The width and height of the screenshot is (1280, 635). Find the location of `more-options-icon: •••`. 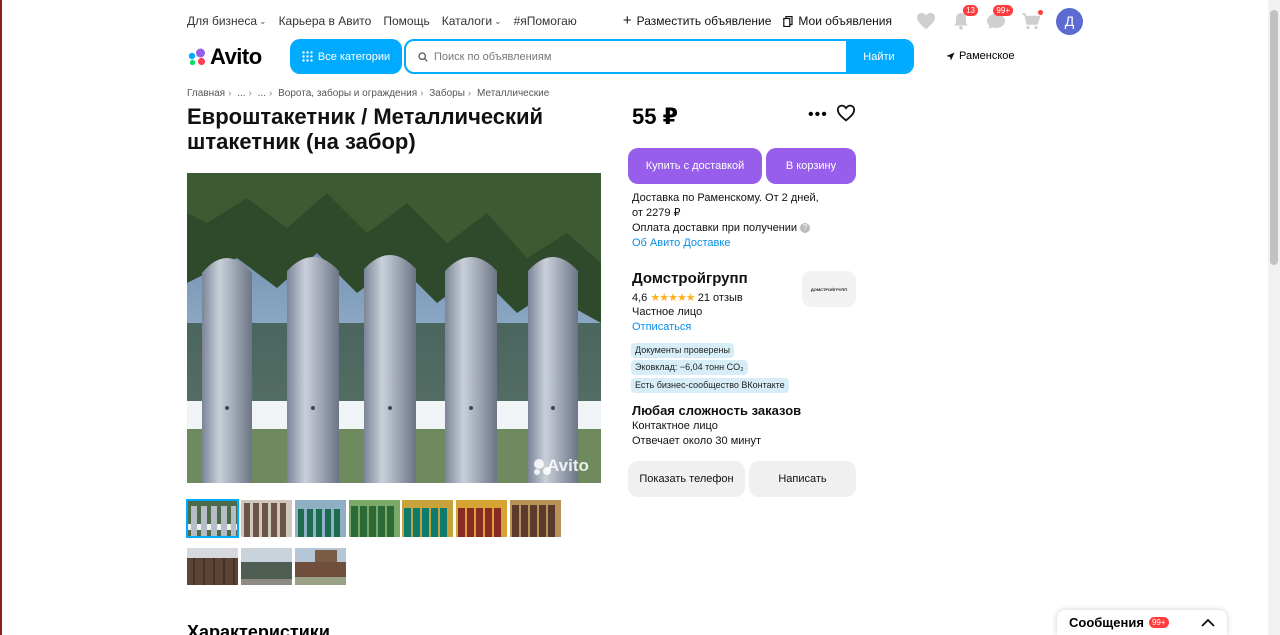

more-options-icon: ••• is located at coordinates (818, 115).